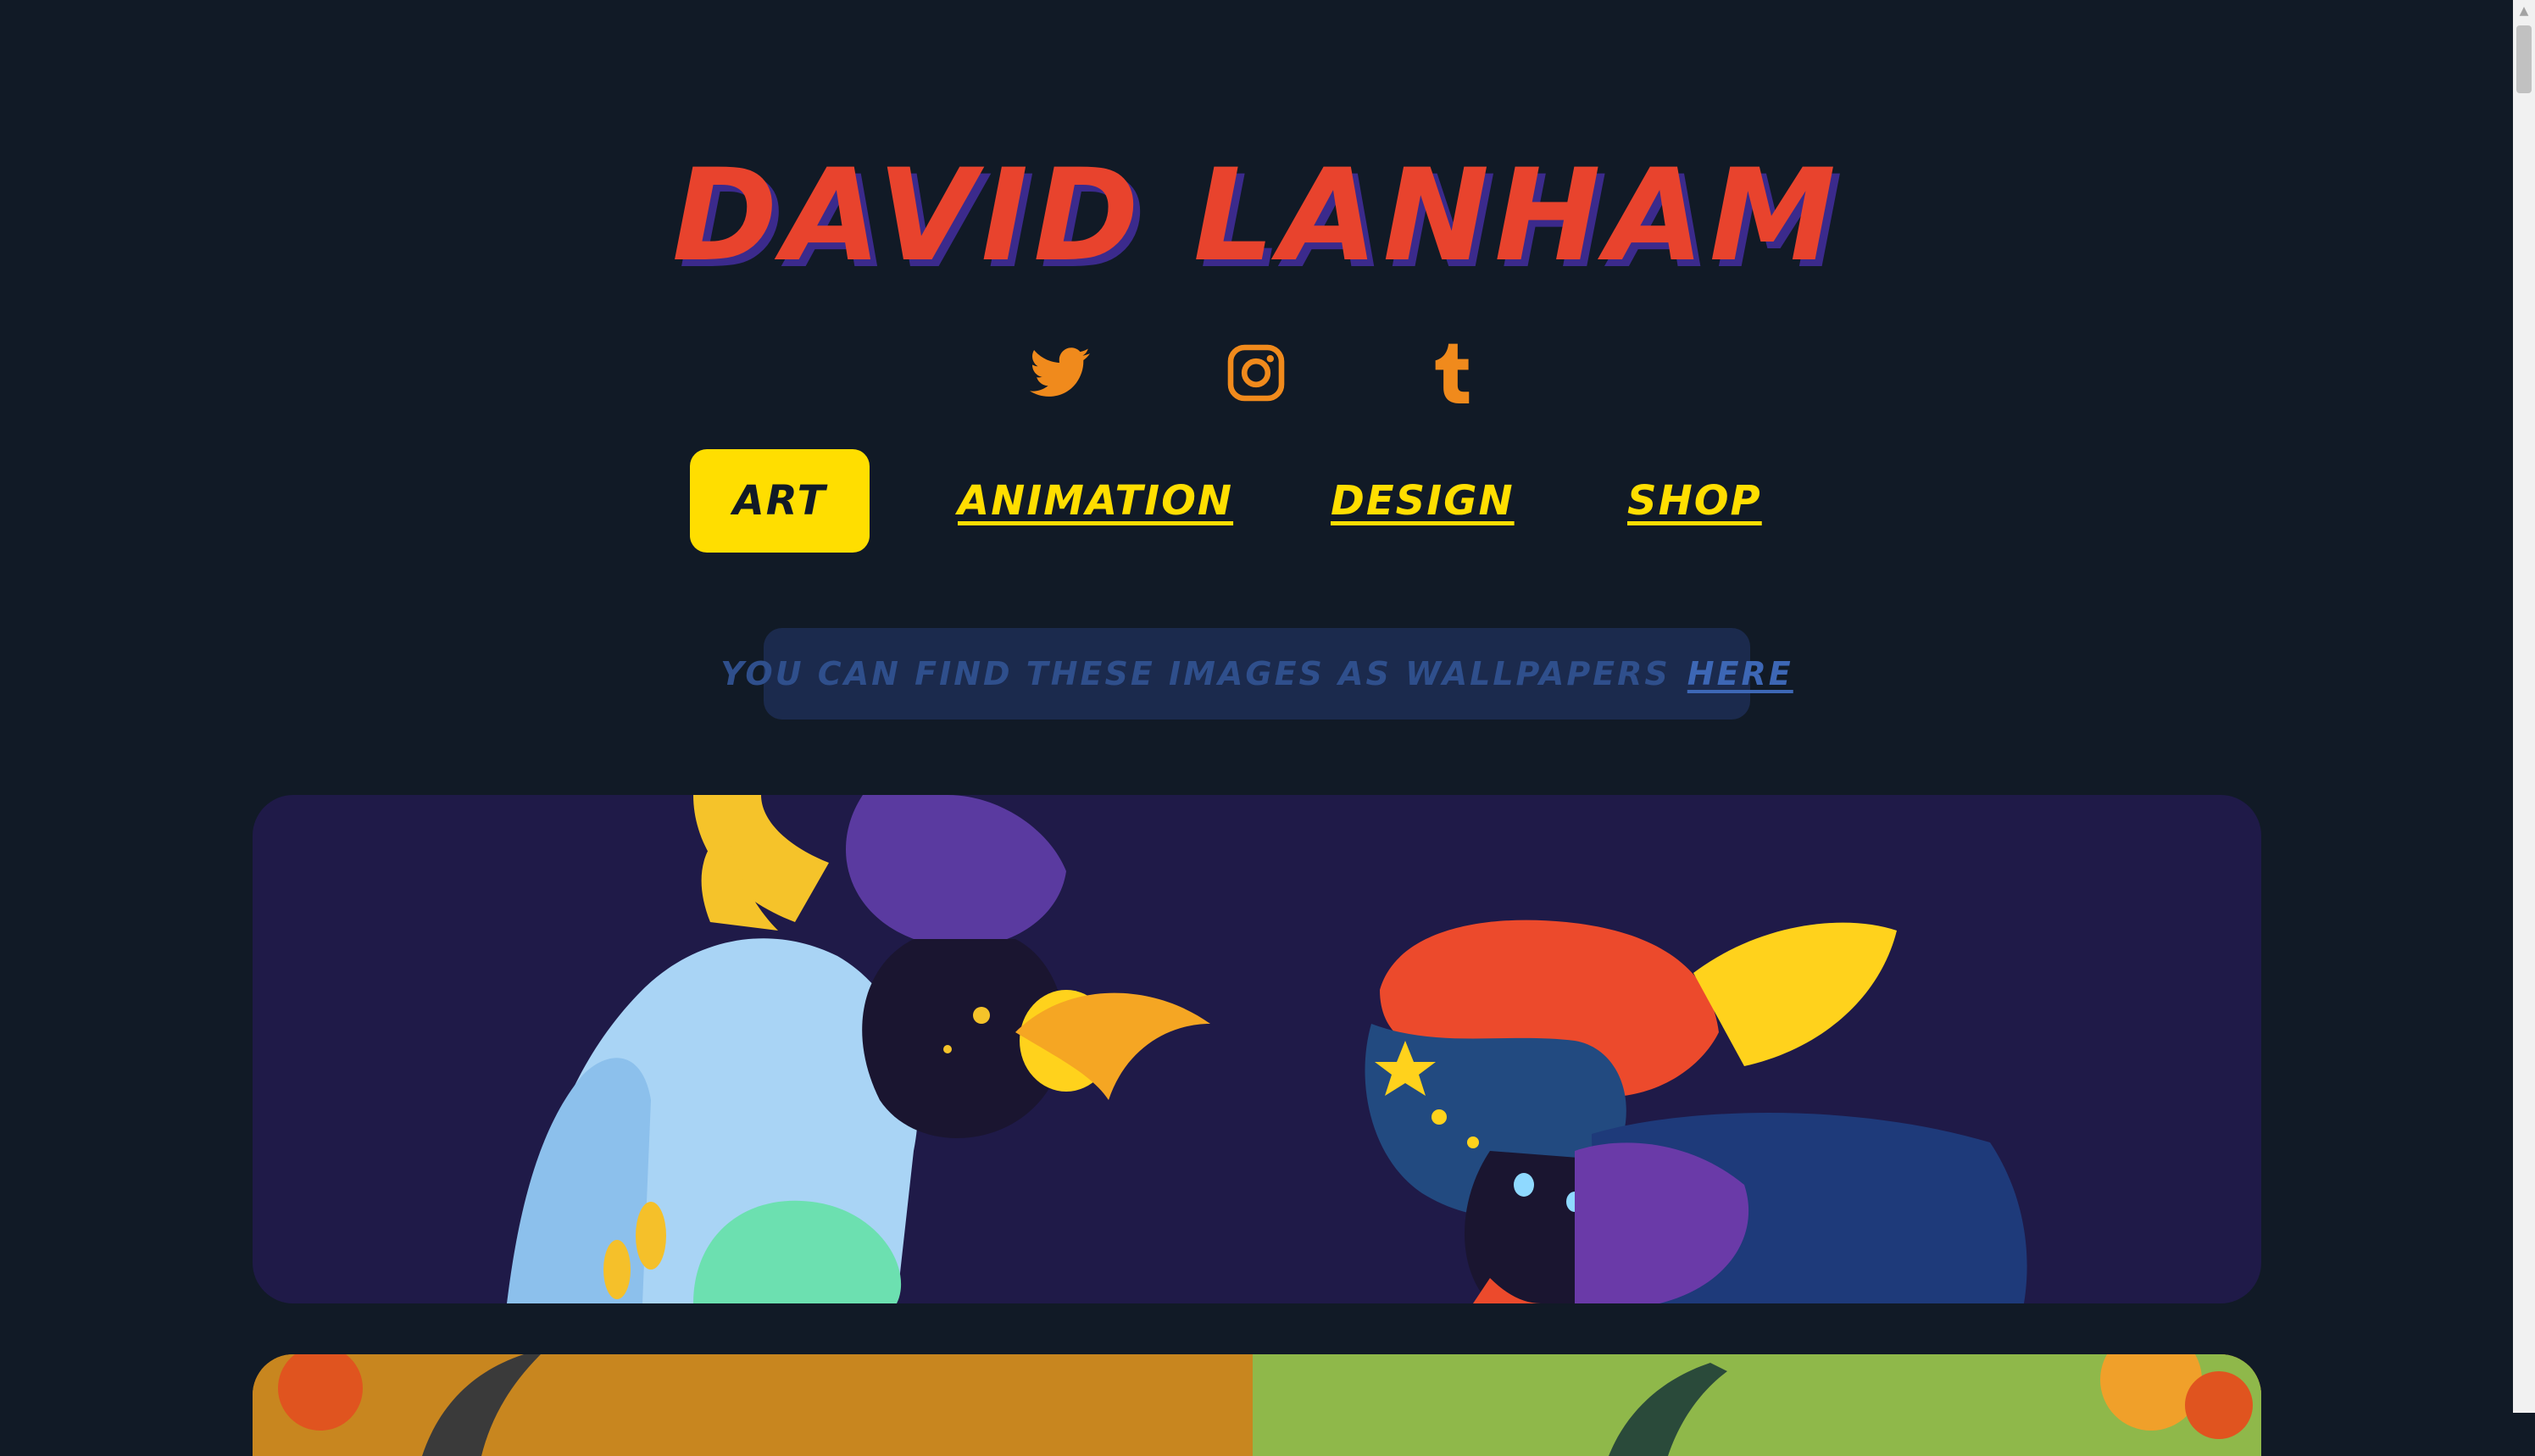  I want to click on tumblr-icon, so click(1450, 373).